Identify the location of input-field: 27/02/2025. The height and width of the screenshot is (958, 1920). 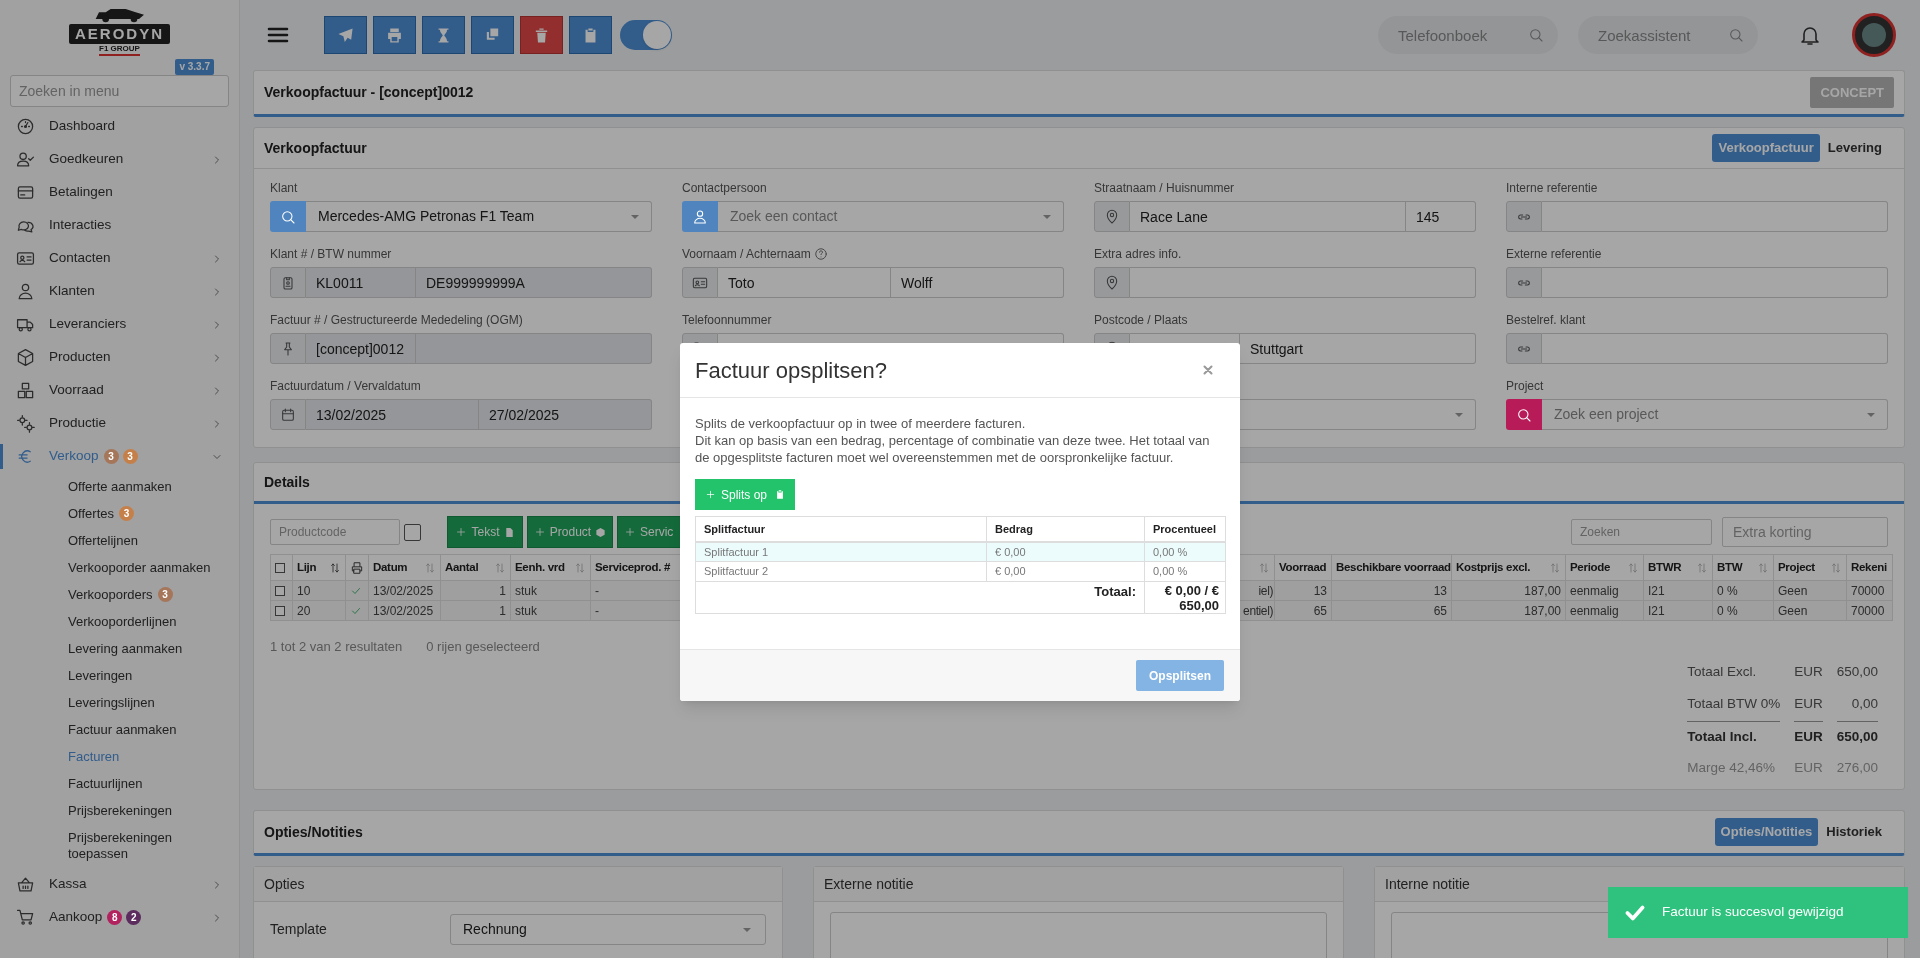
(565, 414).